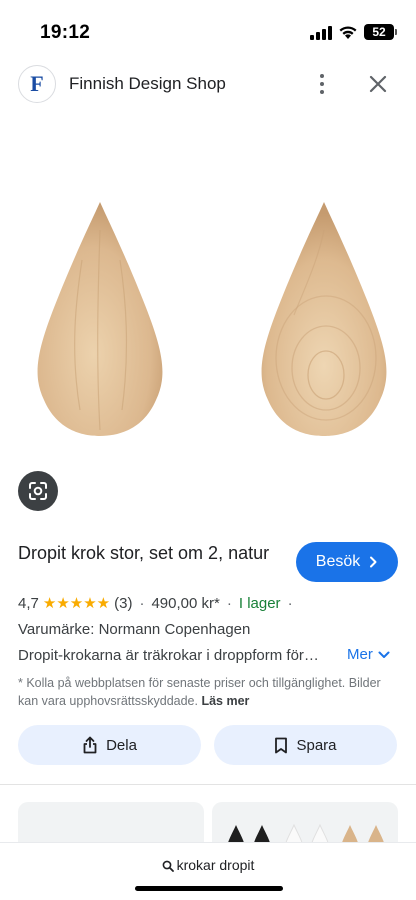  What do you see at coordinates (209, 888) in the screenshot?
I see `home-indicator` at bounding box center [209, 888].